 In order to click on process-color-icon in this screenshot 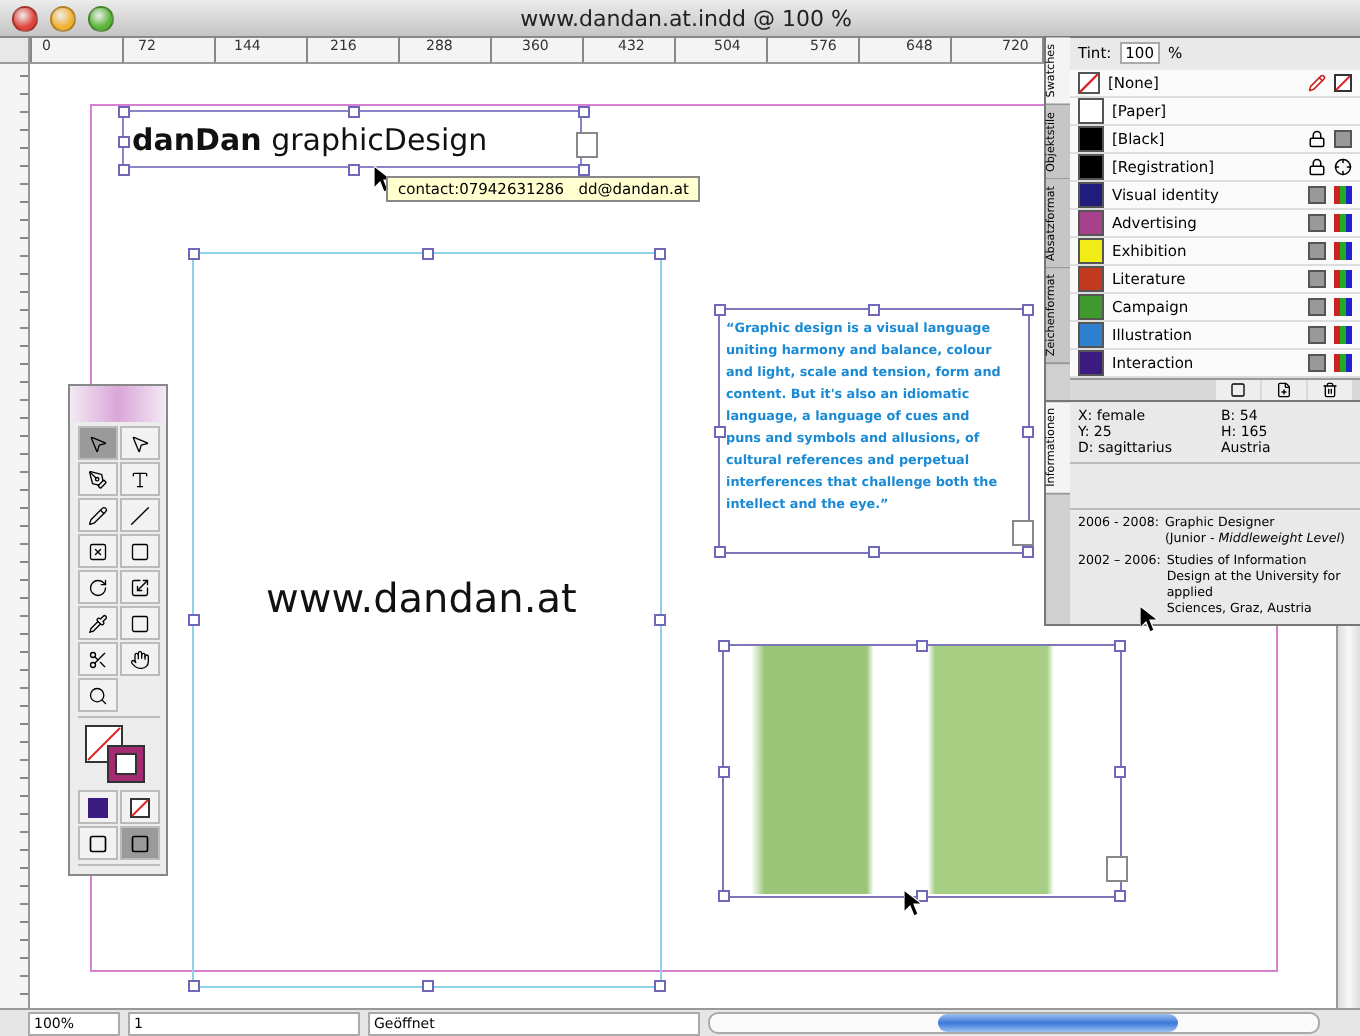, I will do `click(1343, 138)`.